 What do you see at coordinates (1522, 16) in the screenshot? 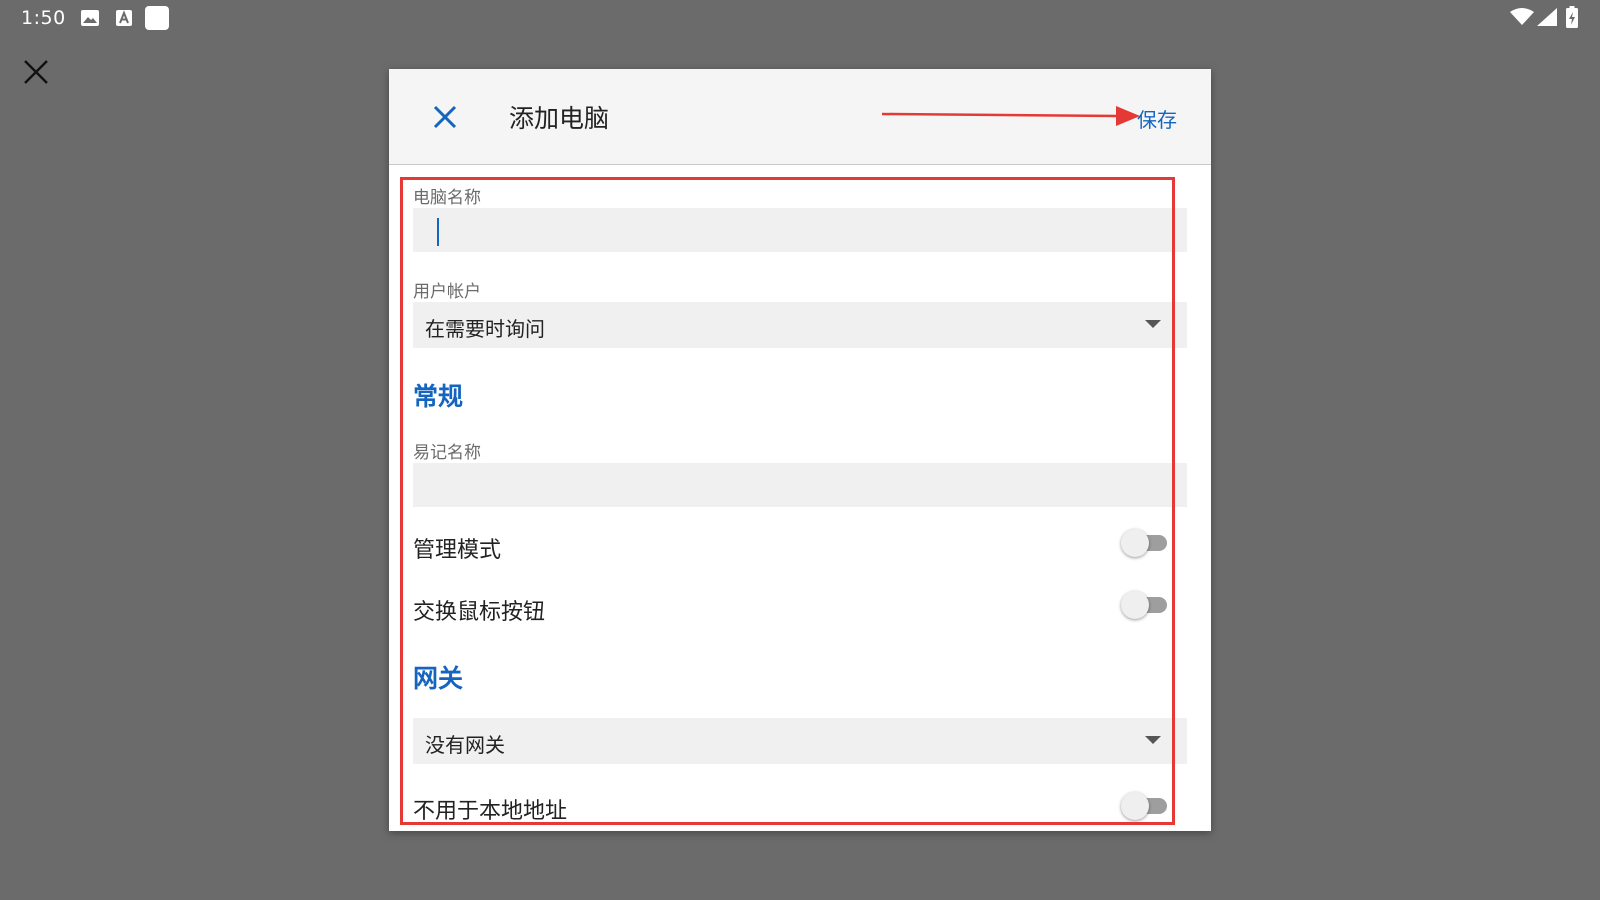
I see `wifi-icon` at bounding box center [1522, 16].